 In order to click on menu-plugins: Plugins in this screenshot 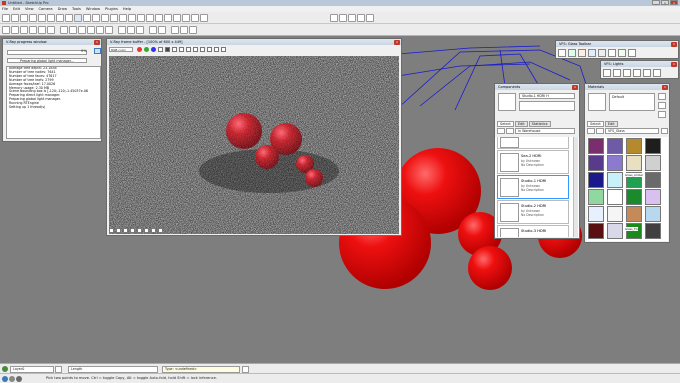, I will do `click(111, 9)`.